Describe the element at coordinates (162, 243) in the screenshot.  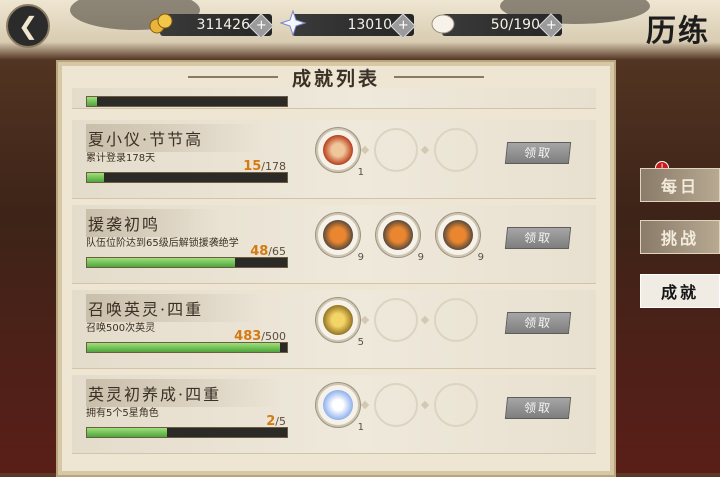
I see `achievement-desc: 队伍位阶达到65级后解锁援袭绝学` at that location.